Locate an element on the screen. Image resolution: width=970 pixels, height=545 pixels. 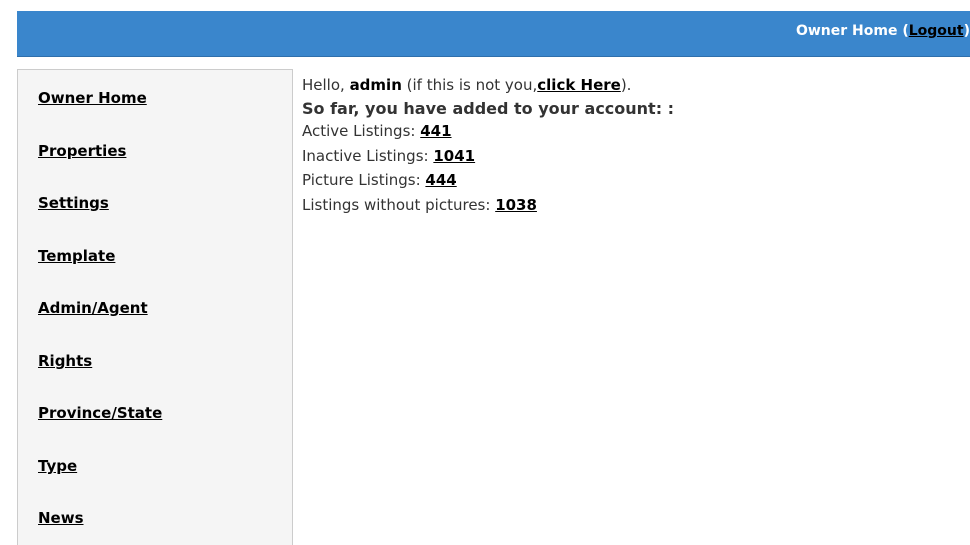
stat-label: Listings without pictures: is located at coordinates (399, 205).